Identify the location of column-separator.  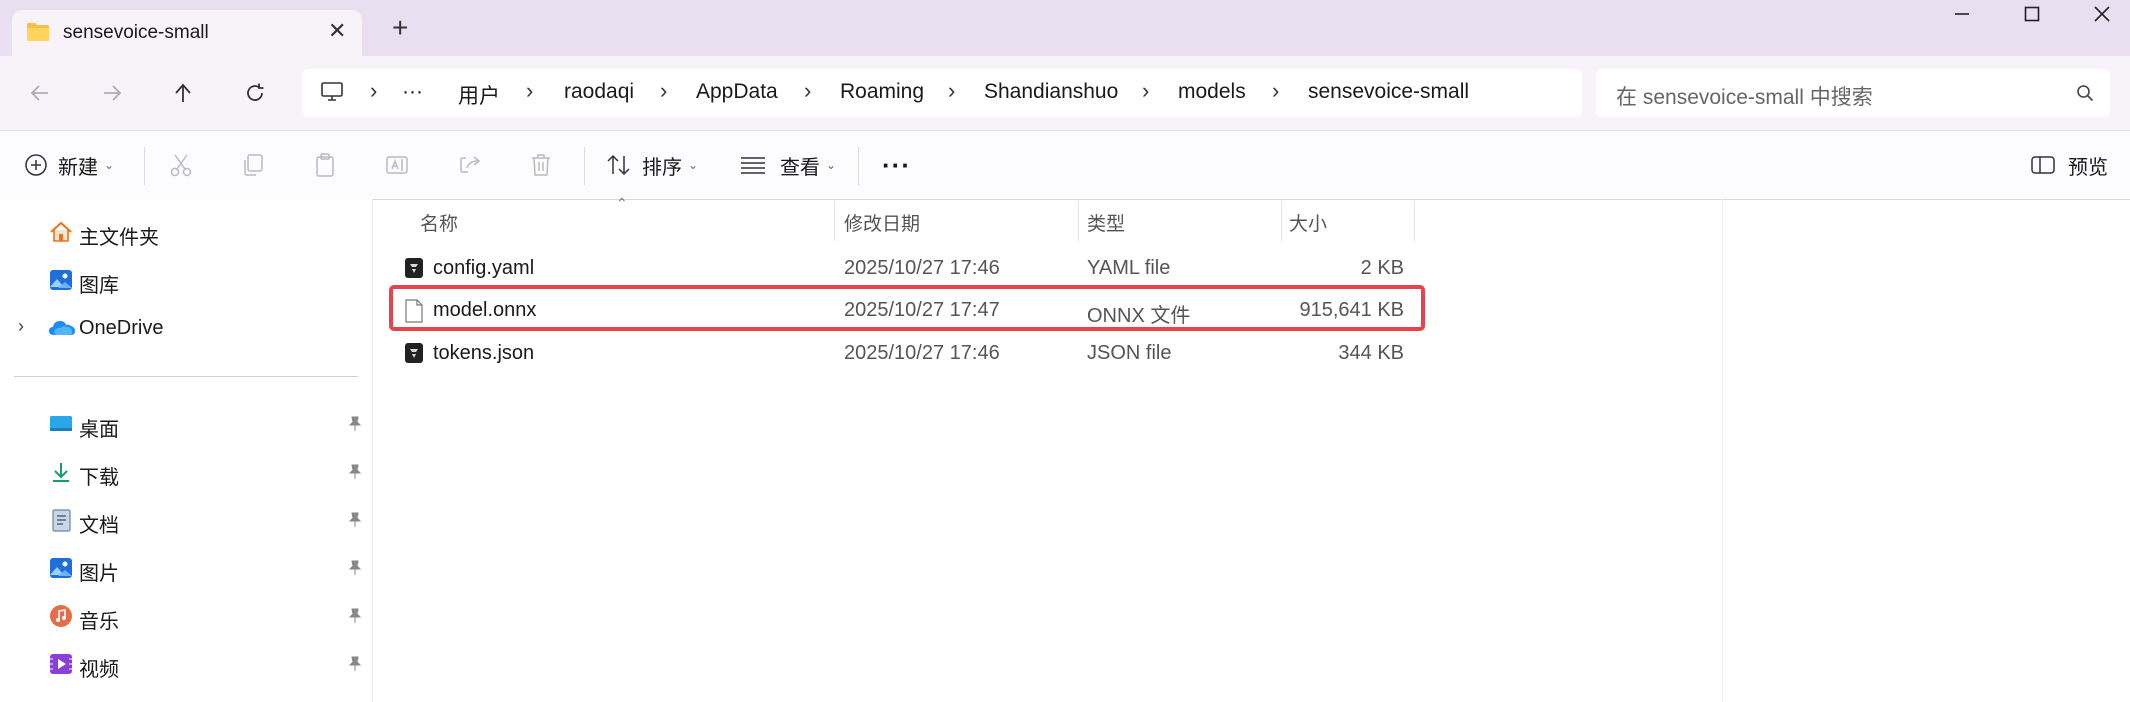
(1414, 221).